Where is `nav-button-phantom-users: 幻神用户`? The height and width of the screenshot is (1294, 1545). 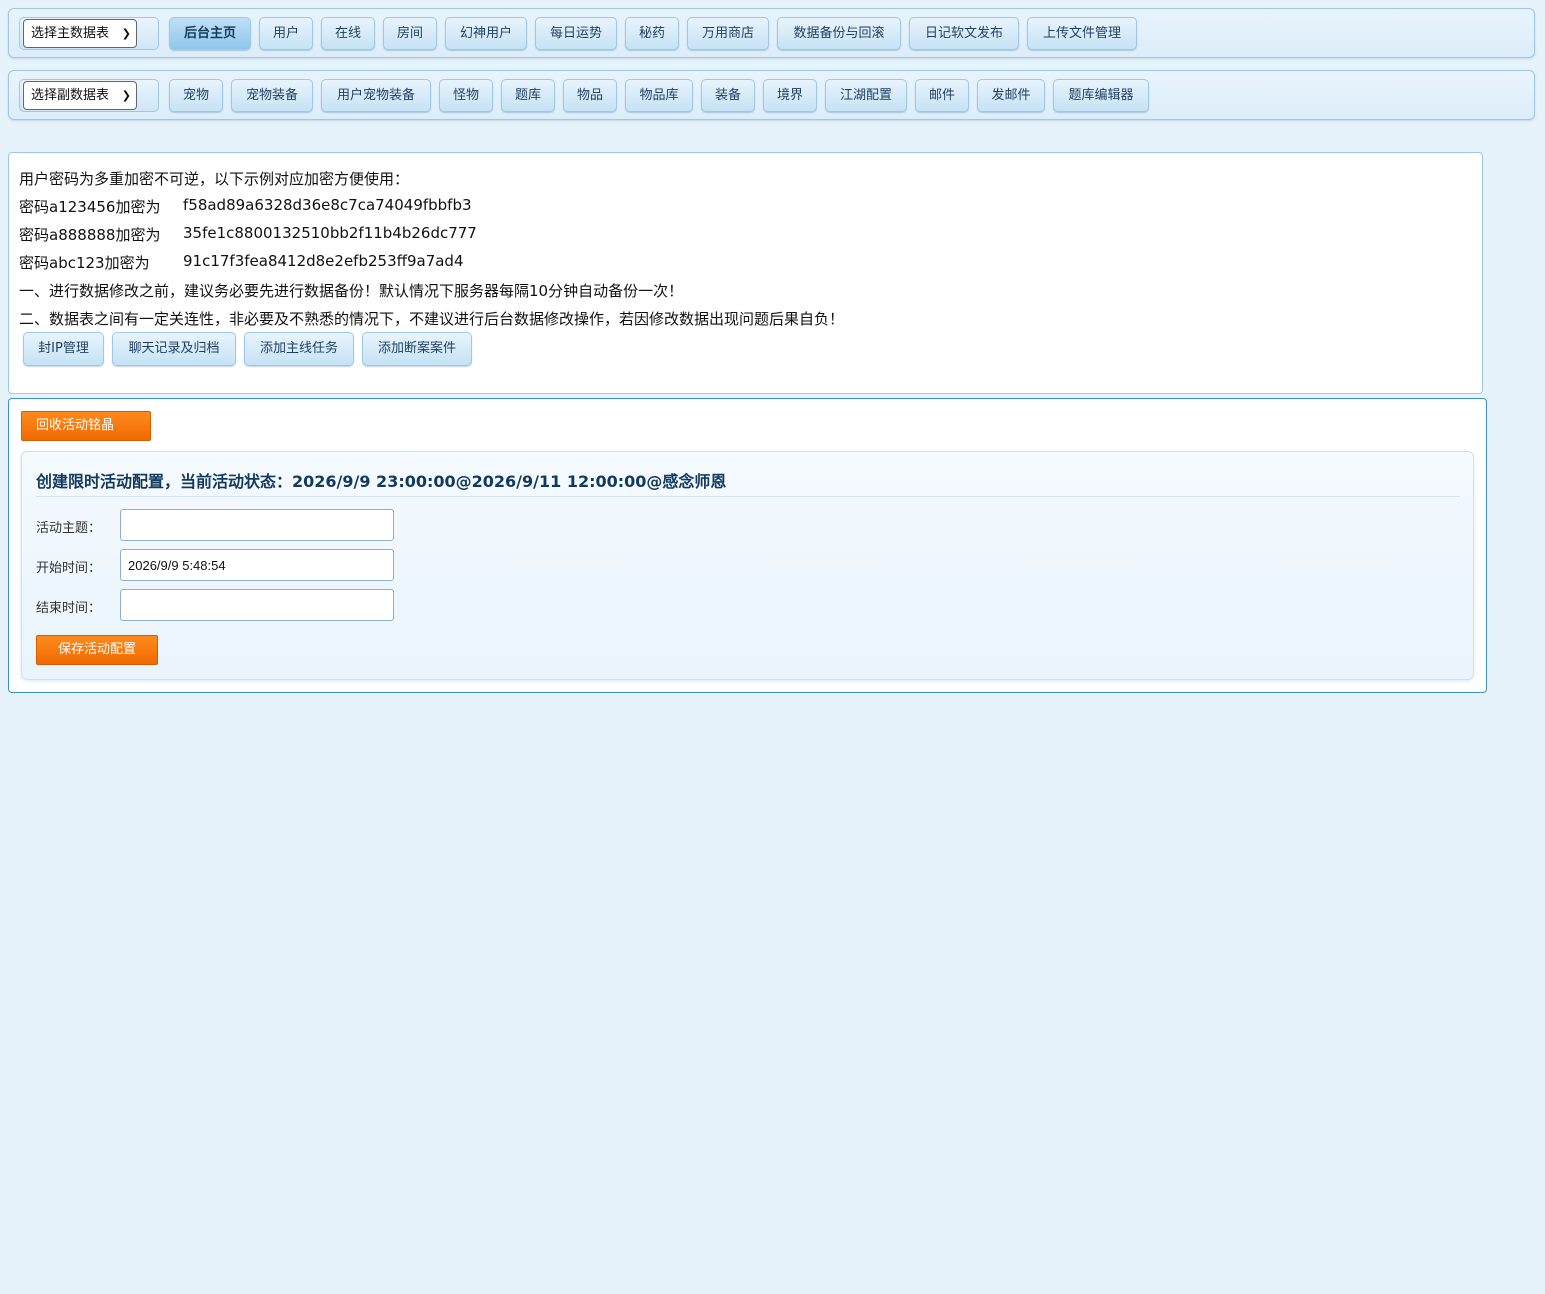
nav-button-phantom-users: 幻神用户 is located at coordinates (486, 33).